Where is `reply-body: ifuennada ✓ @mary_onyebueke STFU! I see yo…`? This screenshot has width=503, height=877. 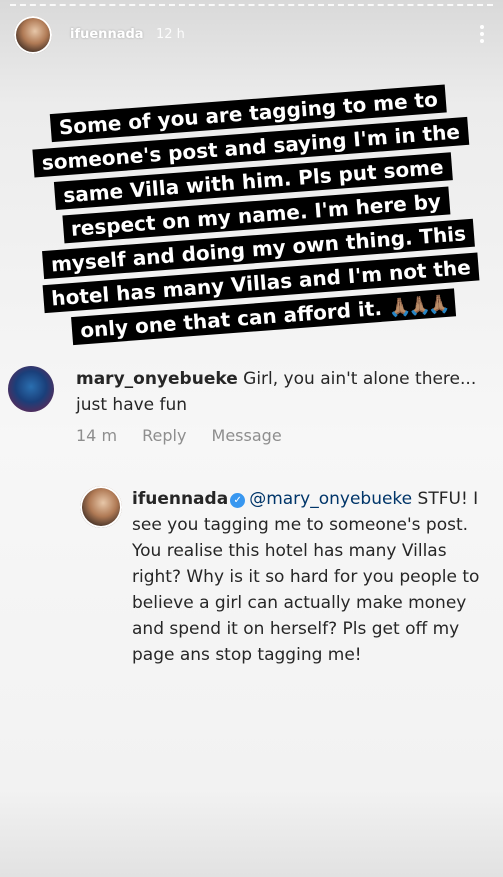 reply-body: ifuennada ✓ @mary_onyebueke STFU! I see yo… is located at coordinates (308, 577).